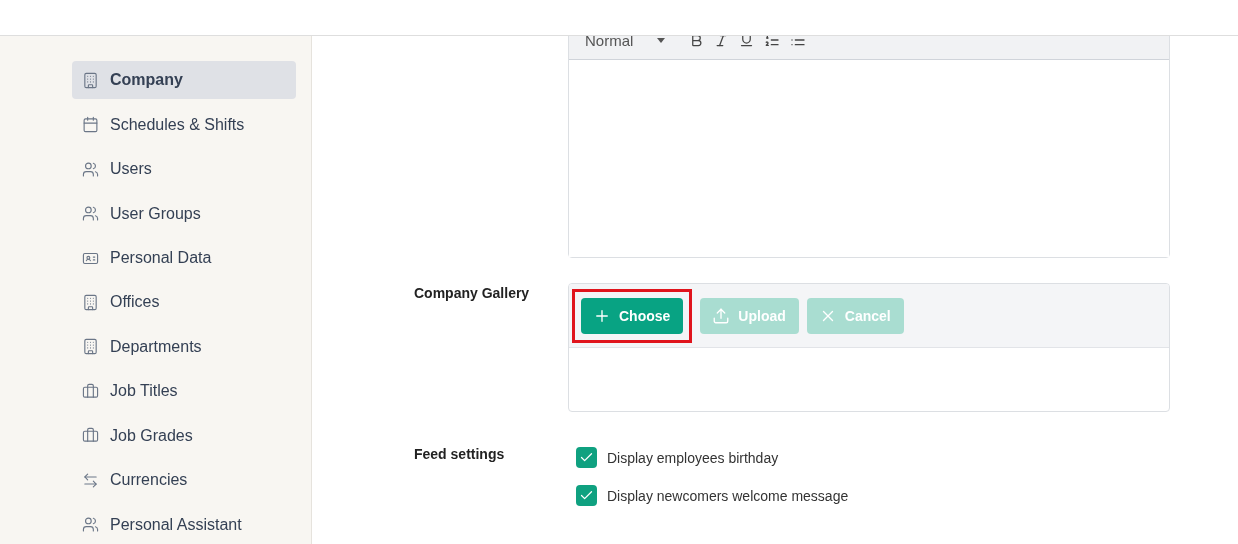 Image resolution: width=1238 pixels, height=544 pixels. I want to click on sidebar-item: User Groups, so click(184, 213).